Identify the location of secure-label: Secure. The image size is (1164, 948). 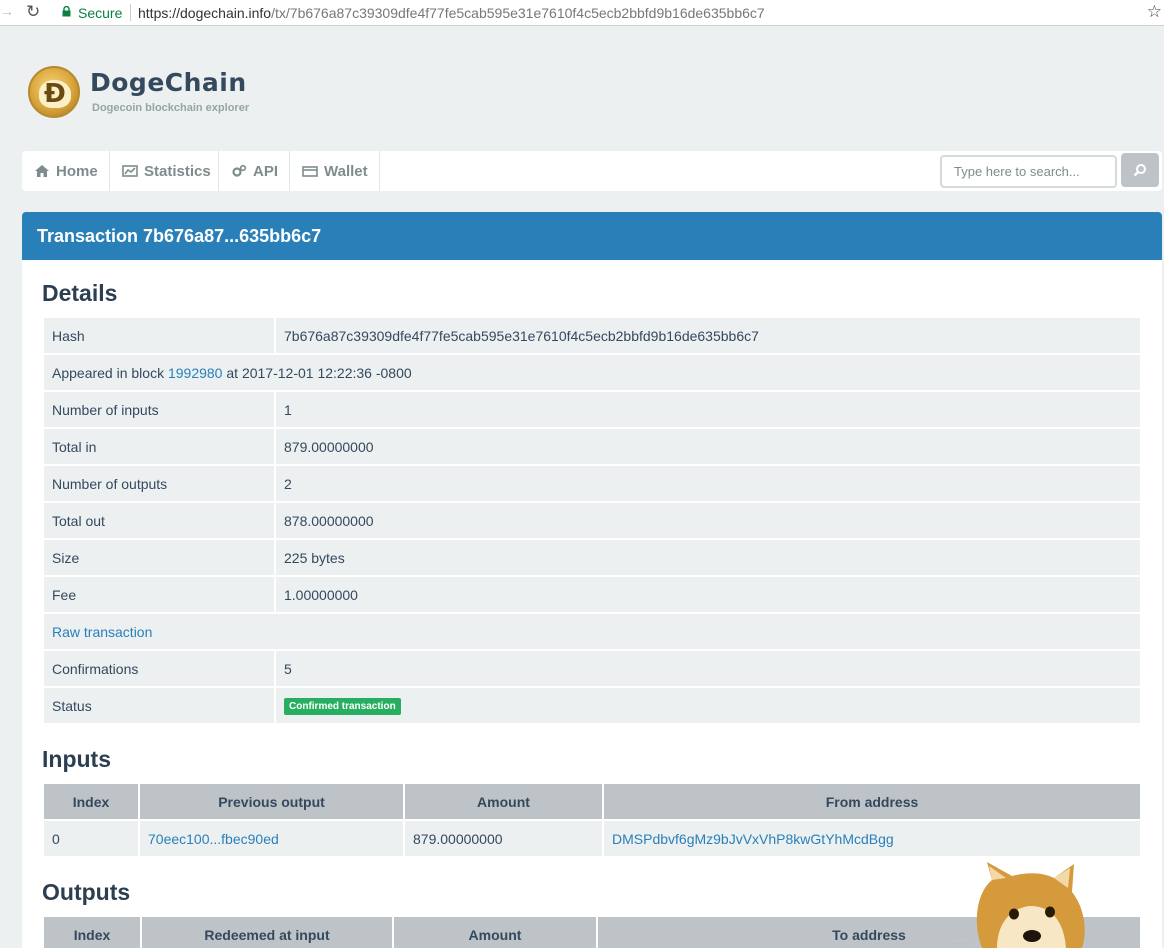
(100, 13).